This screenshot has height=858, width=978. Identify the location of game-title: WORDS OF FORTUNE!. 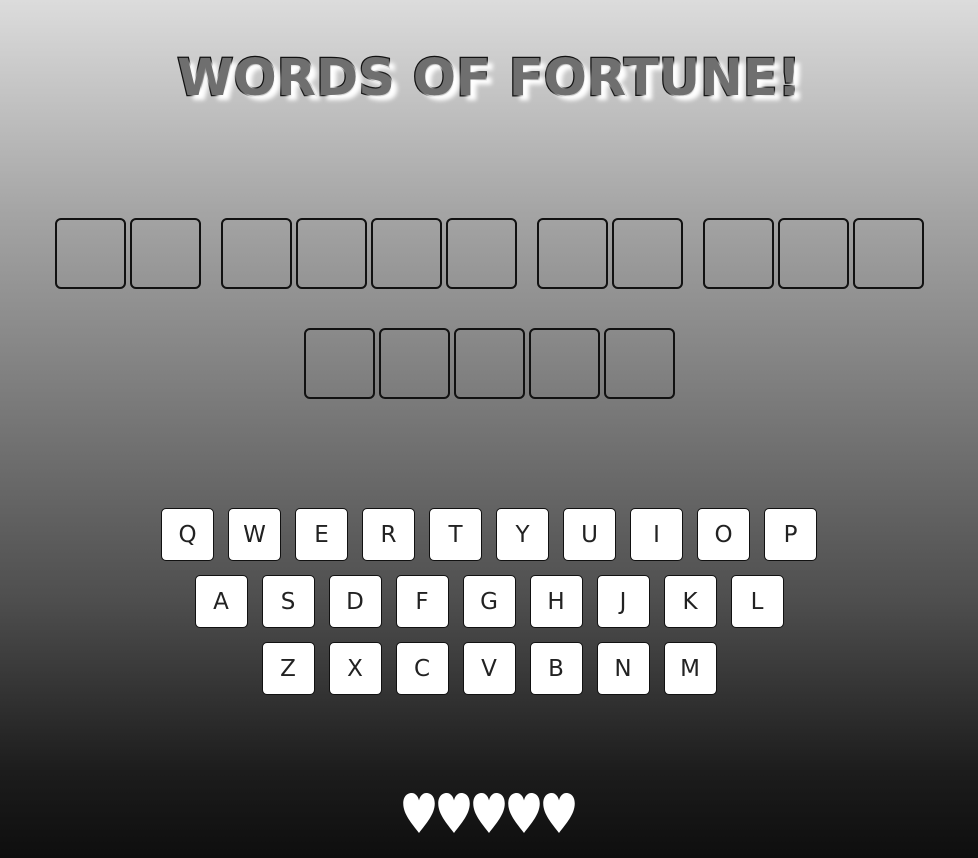
(489, 79).